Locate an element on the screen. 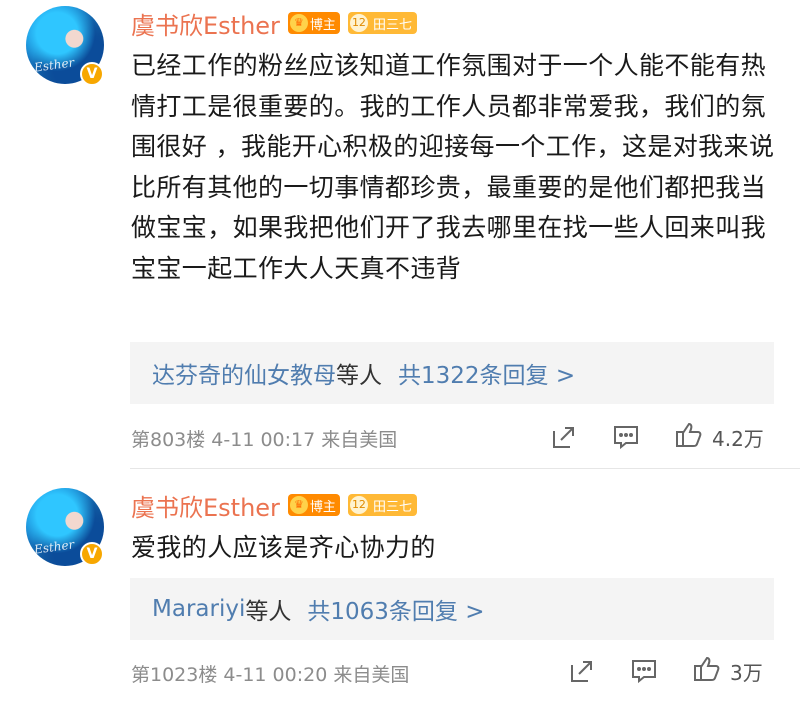 This screenshot has width=800, height=718. comment-text: 爱我的人应该是齐心协力的 is located at coordinates (283, 547).